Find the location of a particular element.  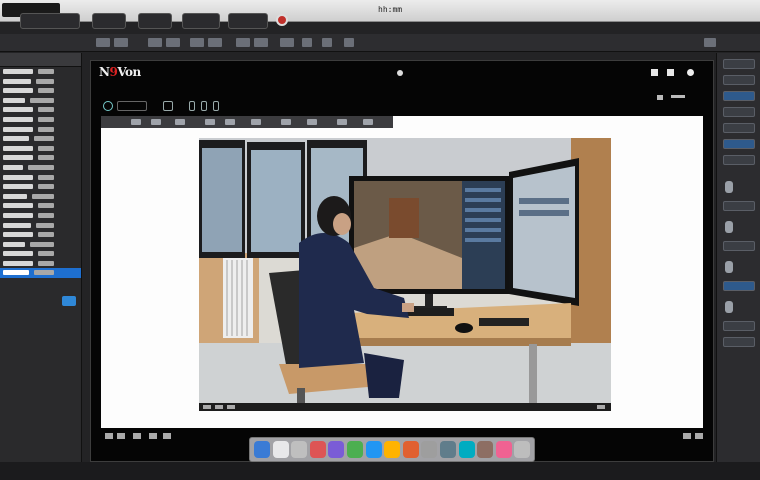

refresh-icon is located at coordinates (108, 106).